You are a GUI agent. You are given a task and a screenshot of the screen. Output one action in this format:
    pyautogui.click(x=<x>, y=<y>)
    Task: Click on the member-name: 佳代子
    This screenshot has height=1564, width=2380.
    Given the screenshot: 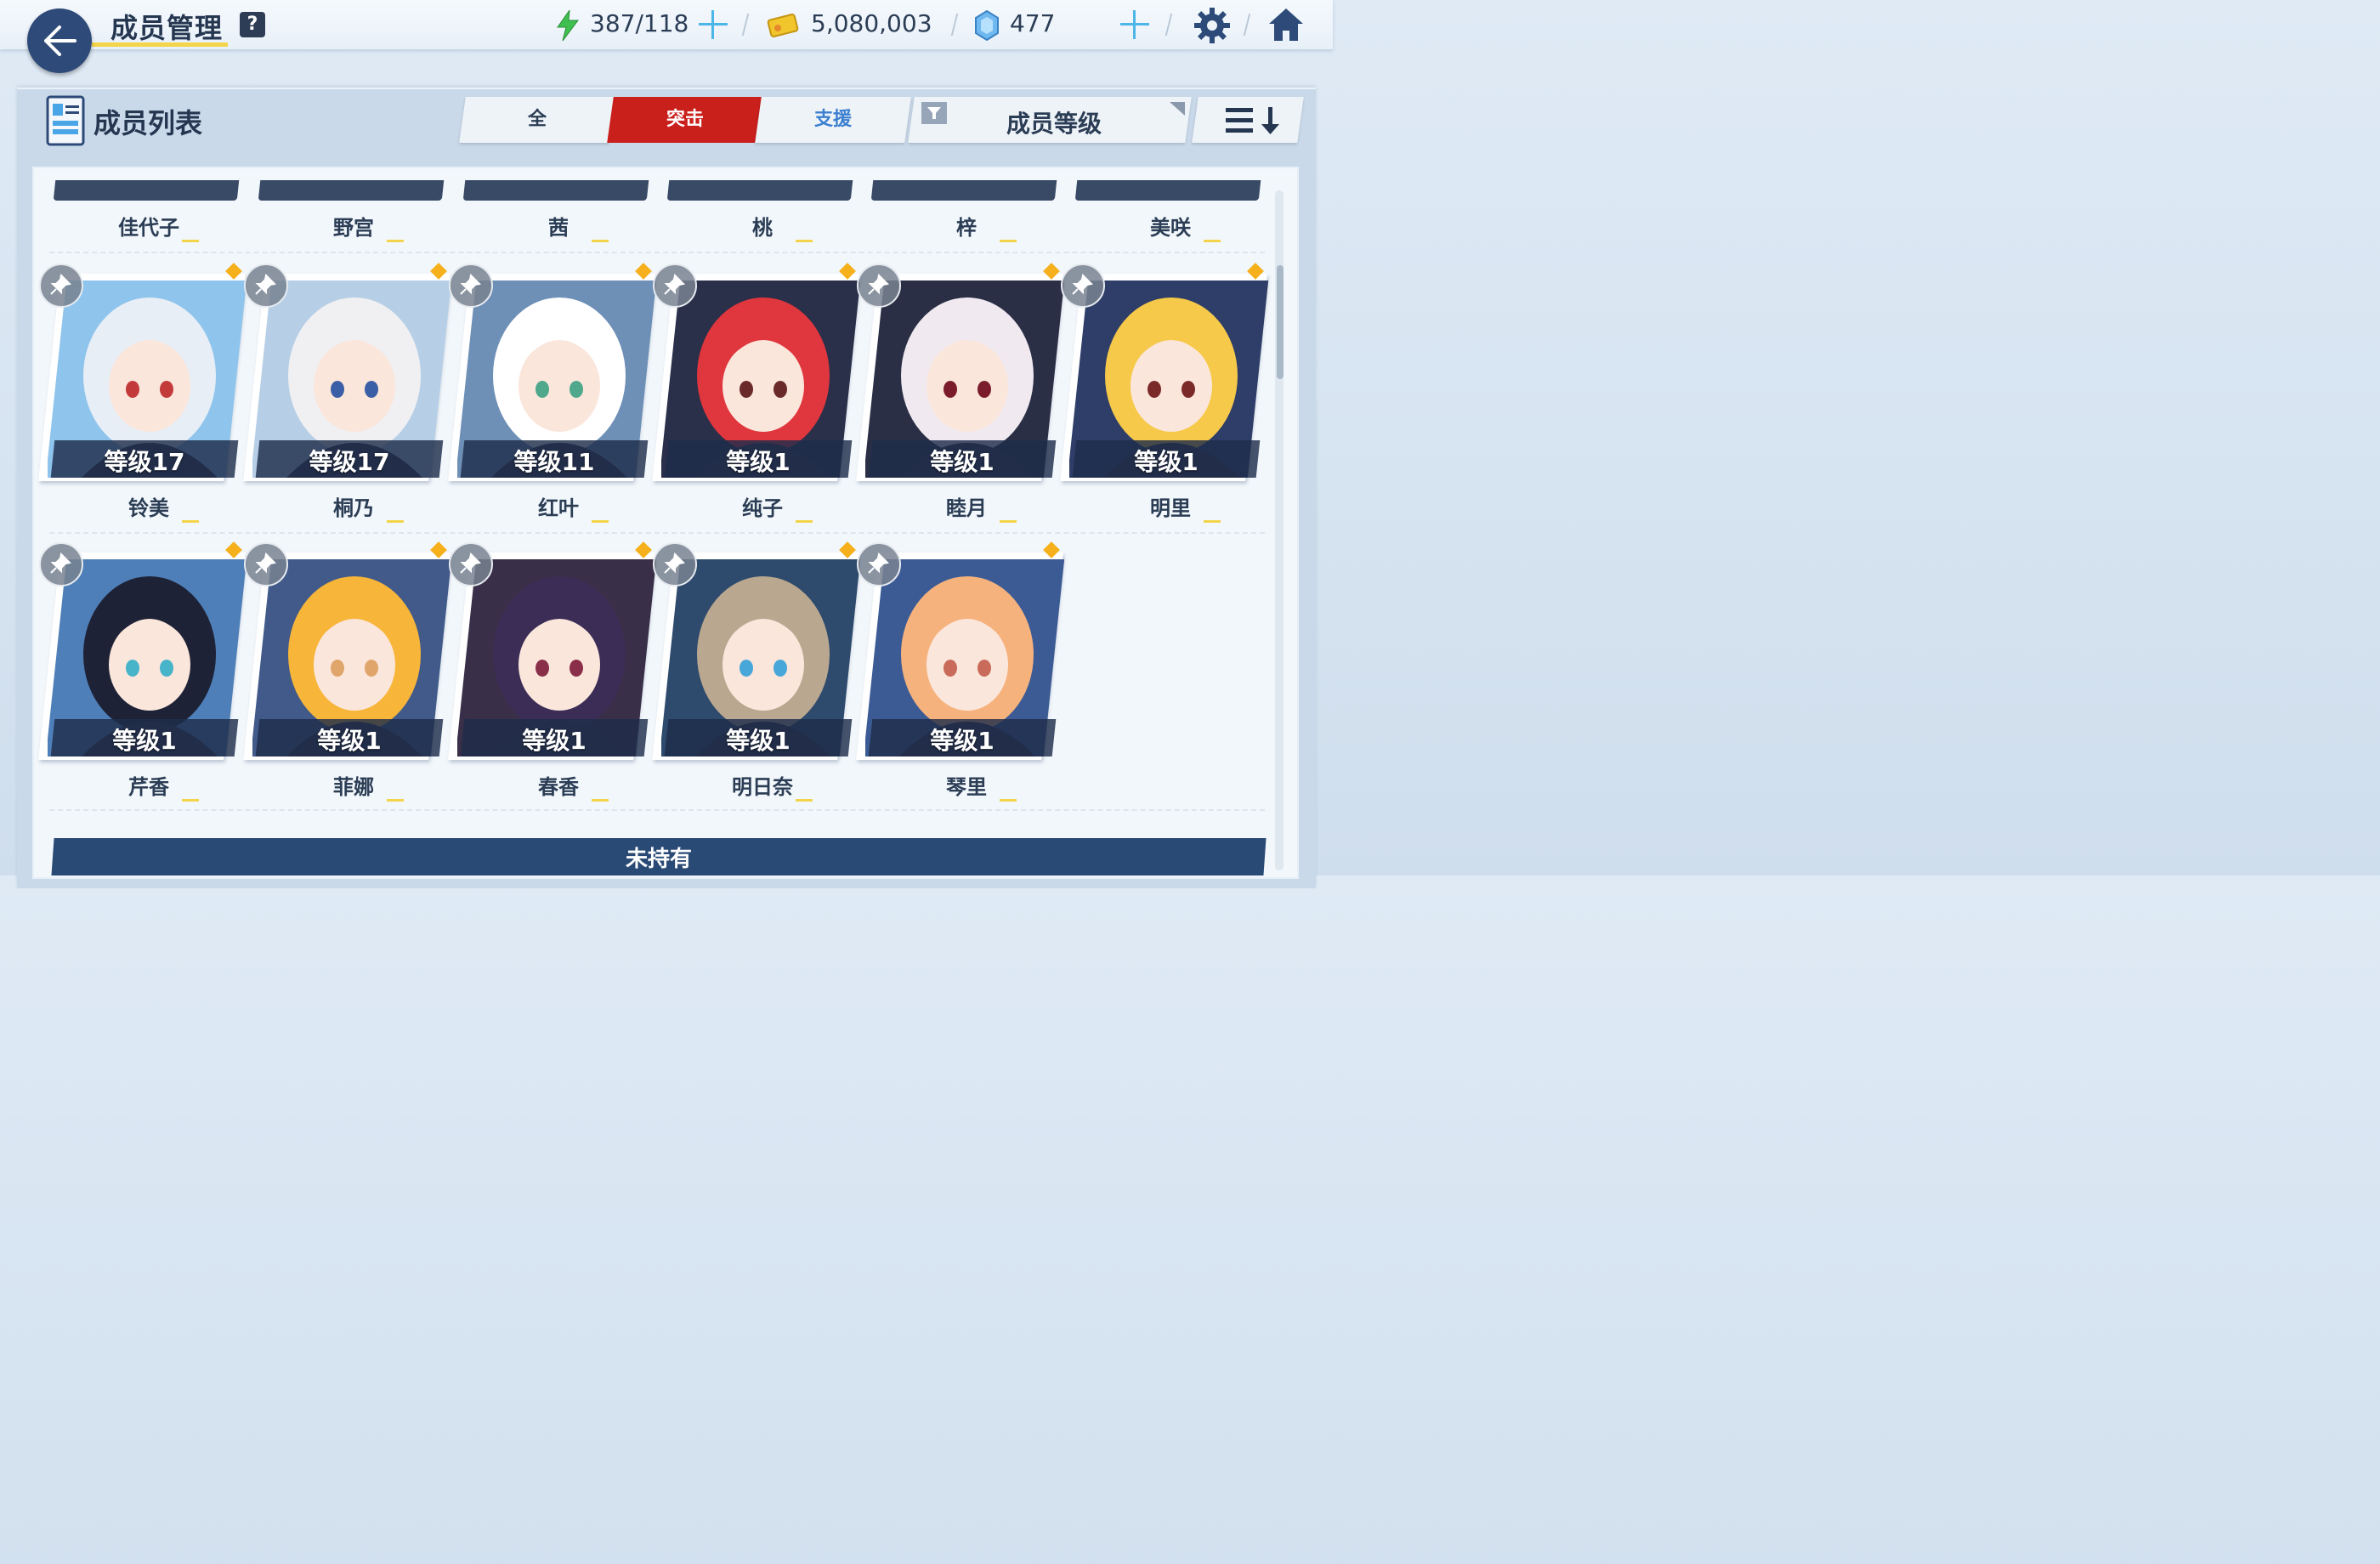 What is the action you would take?
    pyautogui.click(x=148, y=228)
    